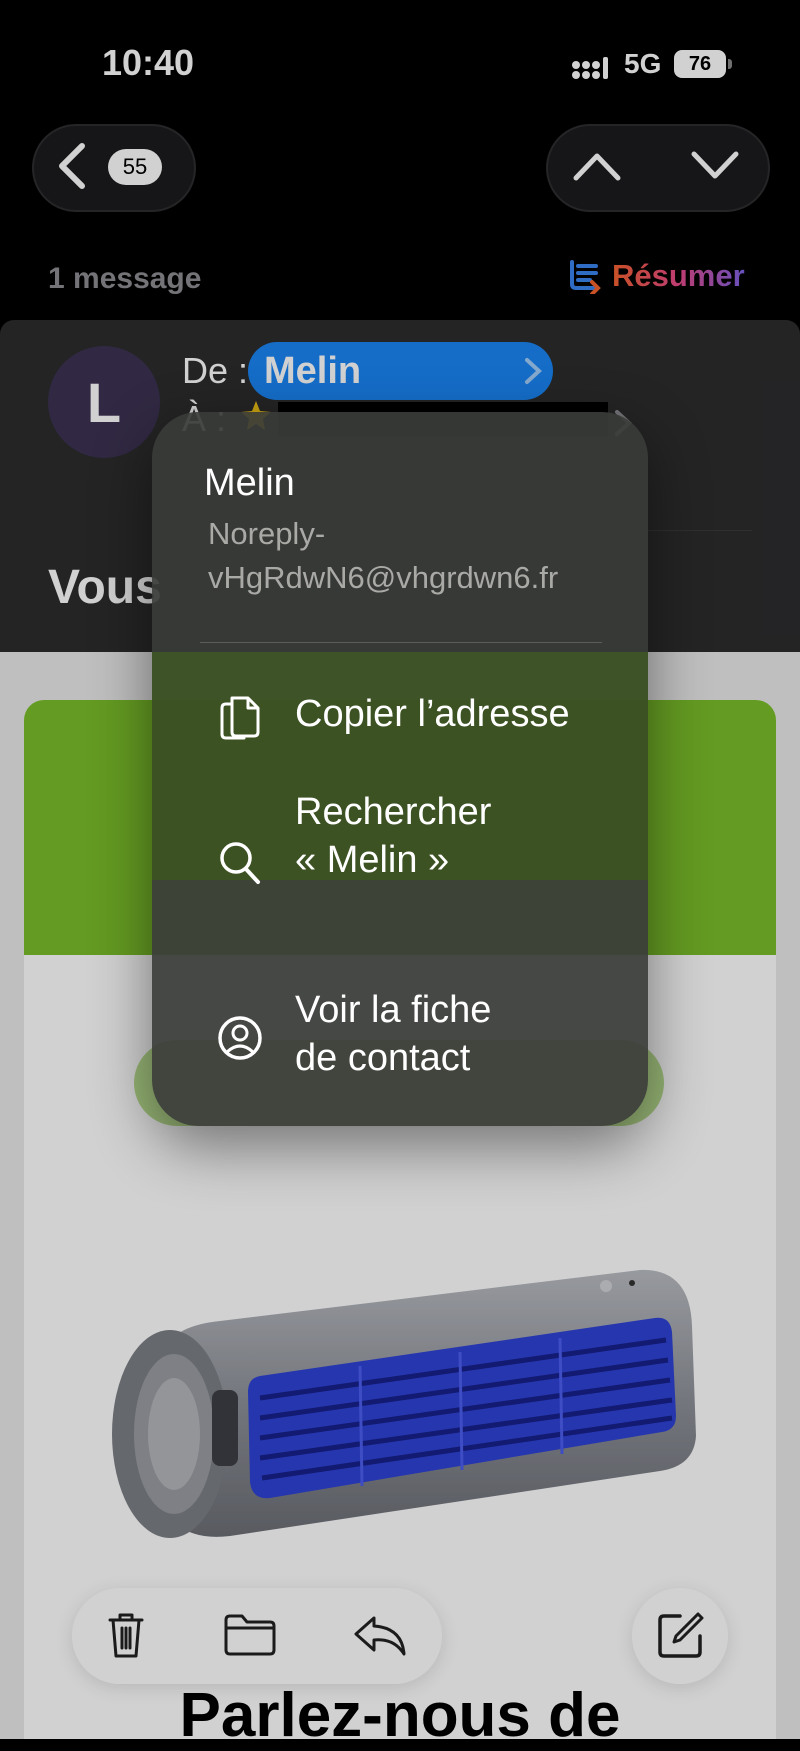 This screenshot has height=1751, width=800. What do you see at coordinates (393, 1034) in the screenshot?
I see `menu-view-contact: Voir la fiche de contact` at bounding box center [393, 1034].